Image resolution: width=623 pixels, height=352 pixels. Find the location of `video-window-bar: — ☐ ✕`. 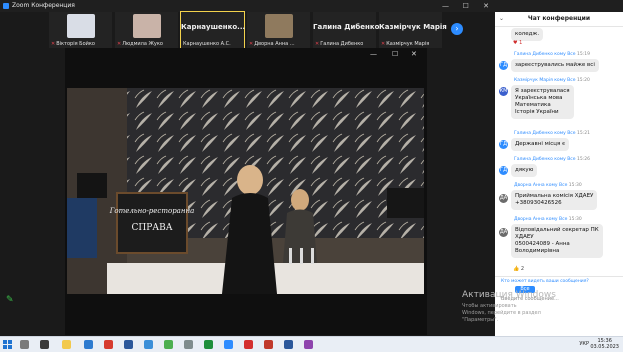

video-window-bar: — ☐ ✕ is located at coordinates (246, 55).